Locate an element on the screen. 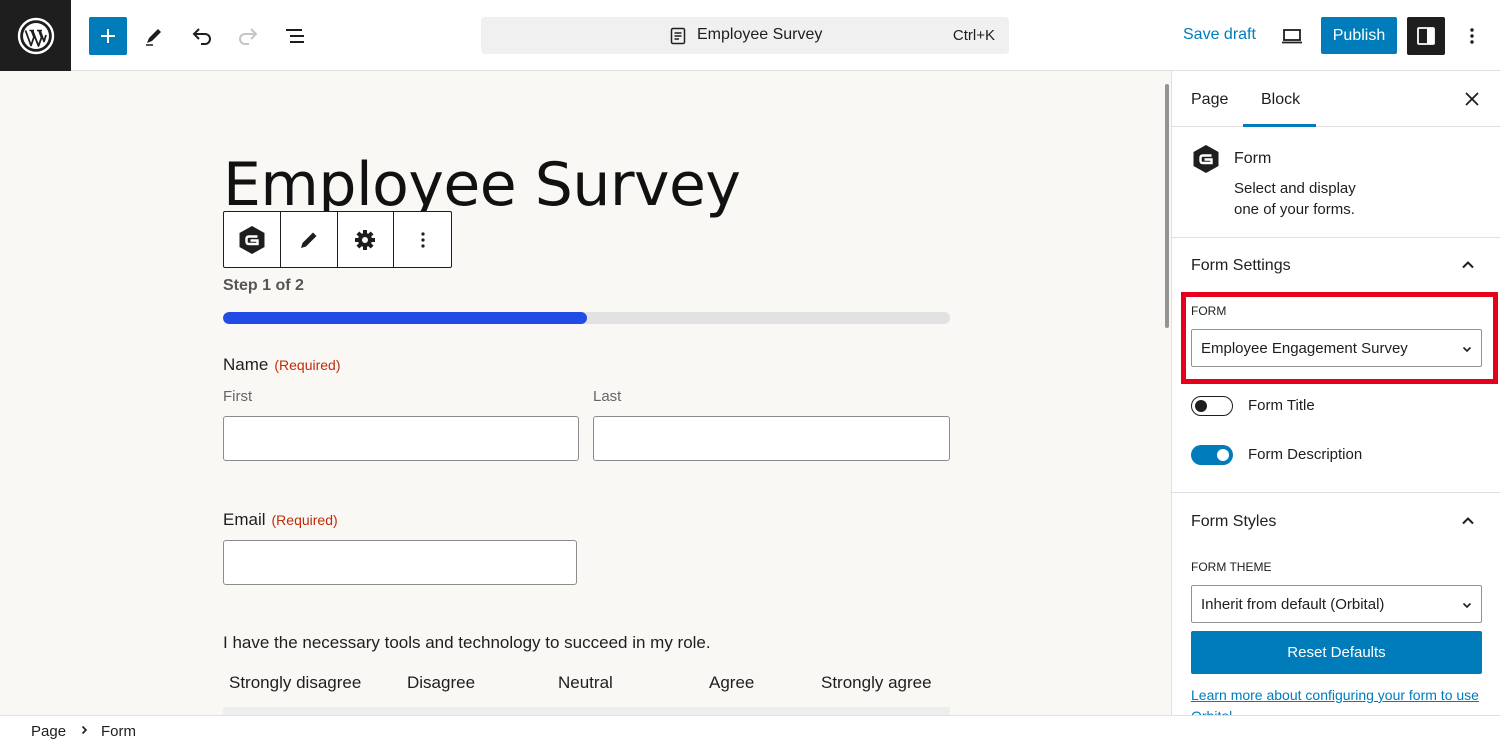  last-name-sublabel: Last is located at coordinates (607, 396).